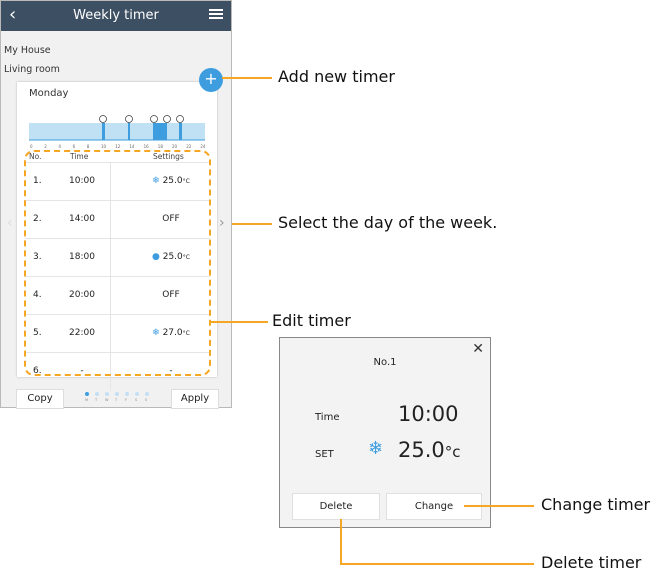  I want to click on hamburger-menu-icon, so click(216, 14).